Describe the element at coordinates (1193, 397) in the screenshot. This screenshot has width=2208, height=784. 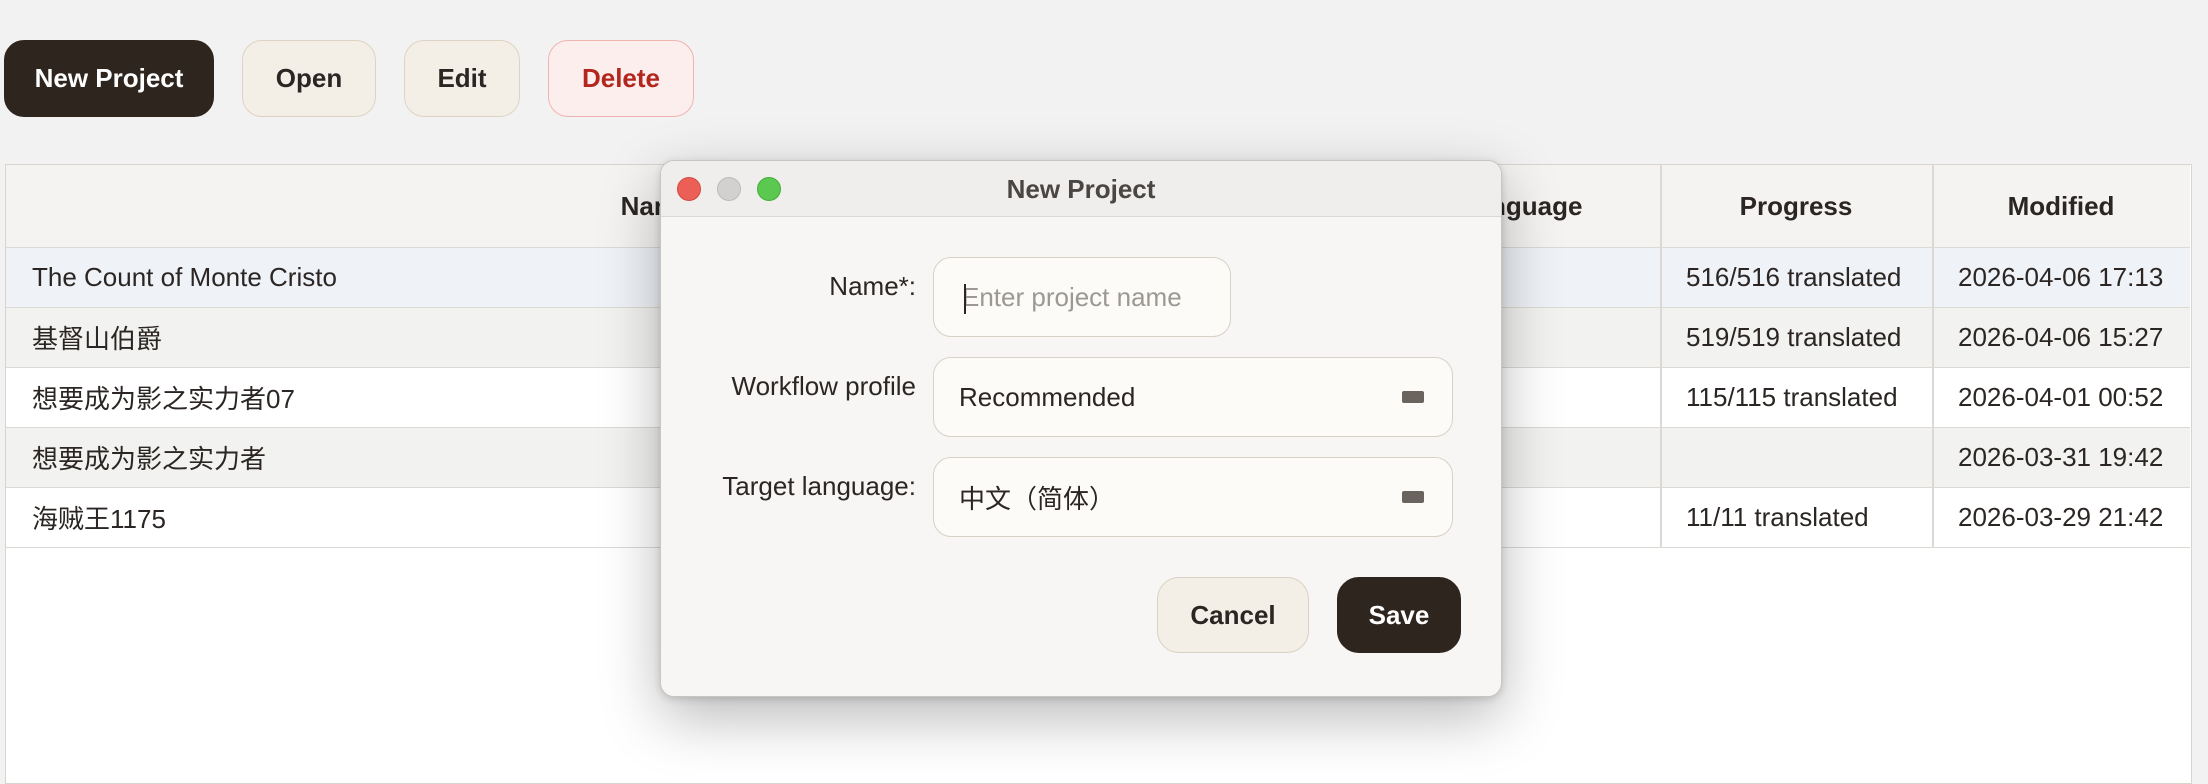
I see `workflow-select: Recommended` at that location.